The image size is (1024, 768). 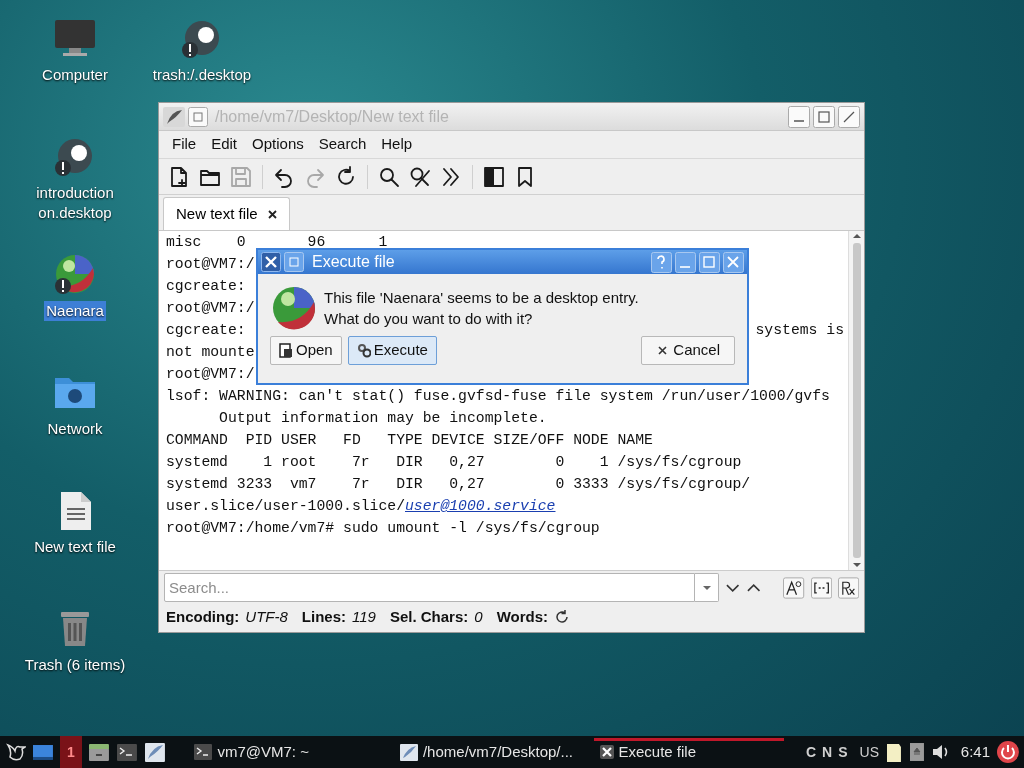 I want to click on drive-icon, so click(x=916, y=752).